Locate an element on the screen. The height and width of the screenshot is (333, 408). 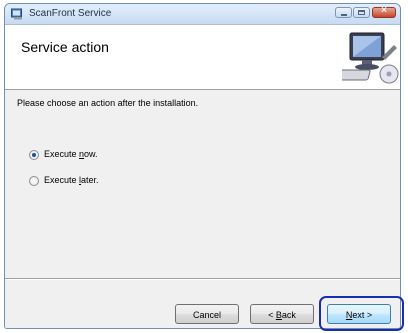
next-button-highlight is located at coordinates (361, 313).